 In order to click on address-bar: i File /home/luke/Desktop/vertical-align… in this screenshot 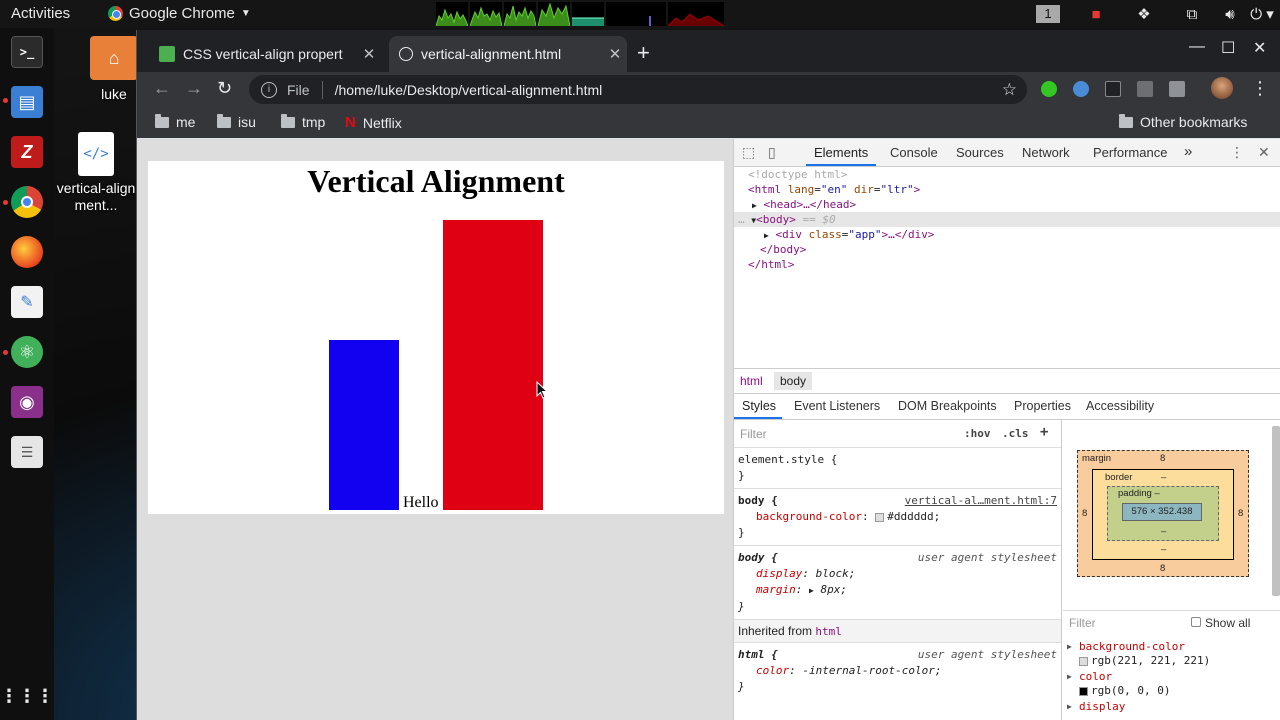, I will do `click(638, 89)`.